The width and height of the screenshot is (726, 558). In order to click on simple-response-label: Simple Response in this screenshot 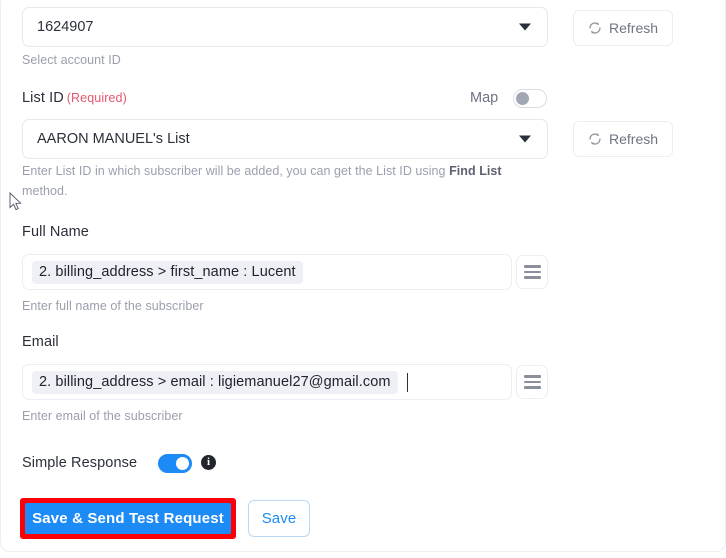, I will do `click(80, 463)`.